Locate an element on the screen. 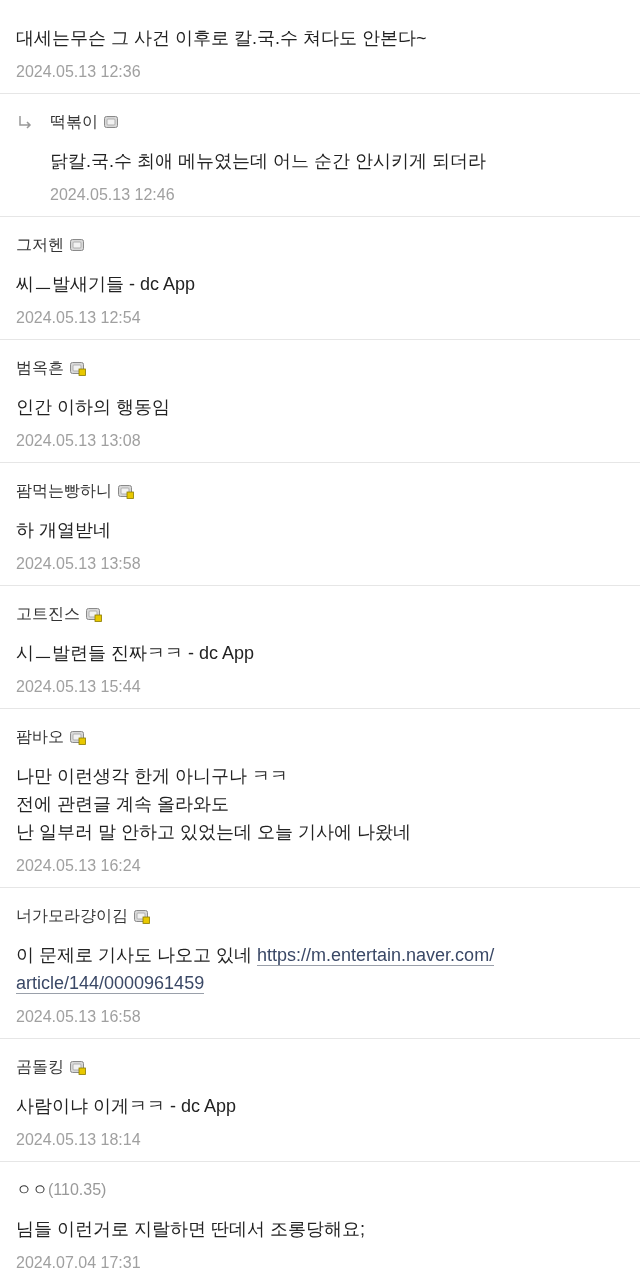 This screenshot has width=640, height=1280. author-name: 팜먹는빵하니 is located at coordinates (64, 491).